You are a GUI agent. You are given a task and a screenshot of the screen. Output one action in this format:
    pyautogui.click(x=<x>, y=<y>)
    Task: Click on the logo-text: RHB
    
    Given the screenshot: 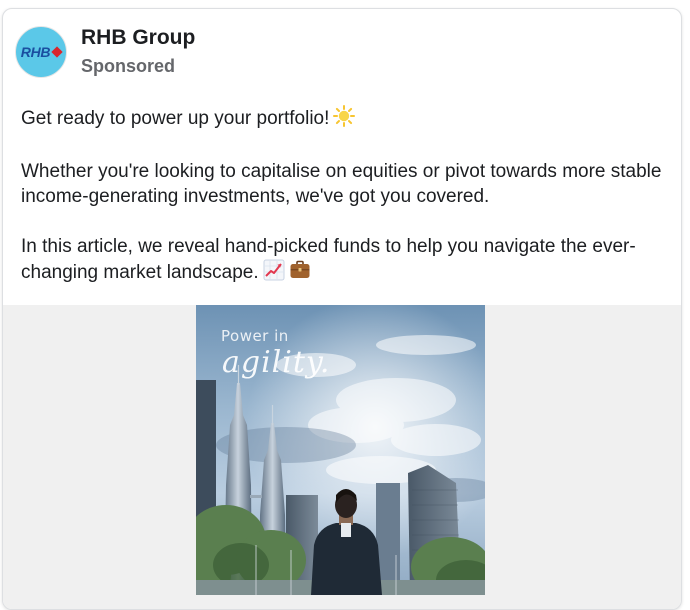 What is the action you would take?
    pyautogui.click(x=35, y=52)
    